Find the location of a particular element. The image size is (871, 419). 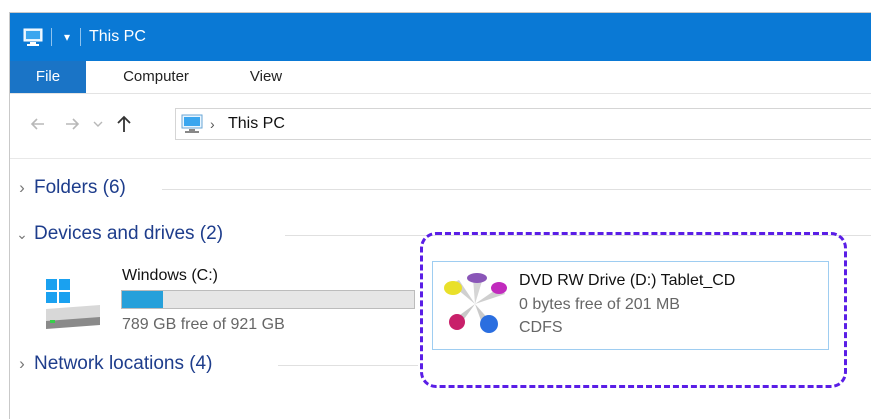

group-header-devices: ⌄ Devices and drives (2) is located at coordinates (116, 234).